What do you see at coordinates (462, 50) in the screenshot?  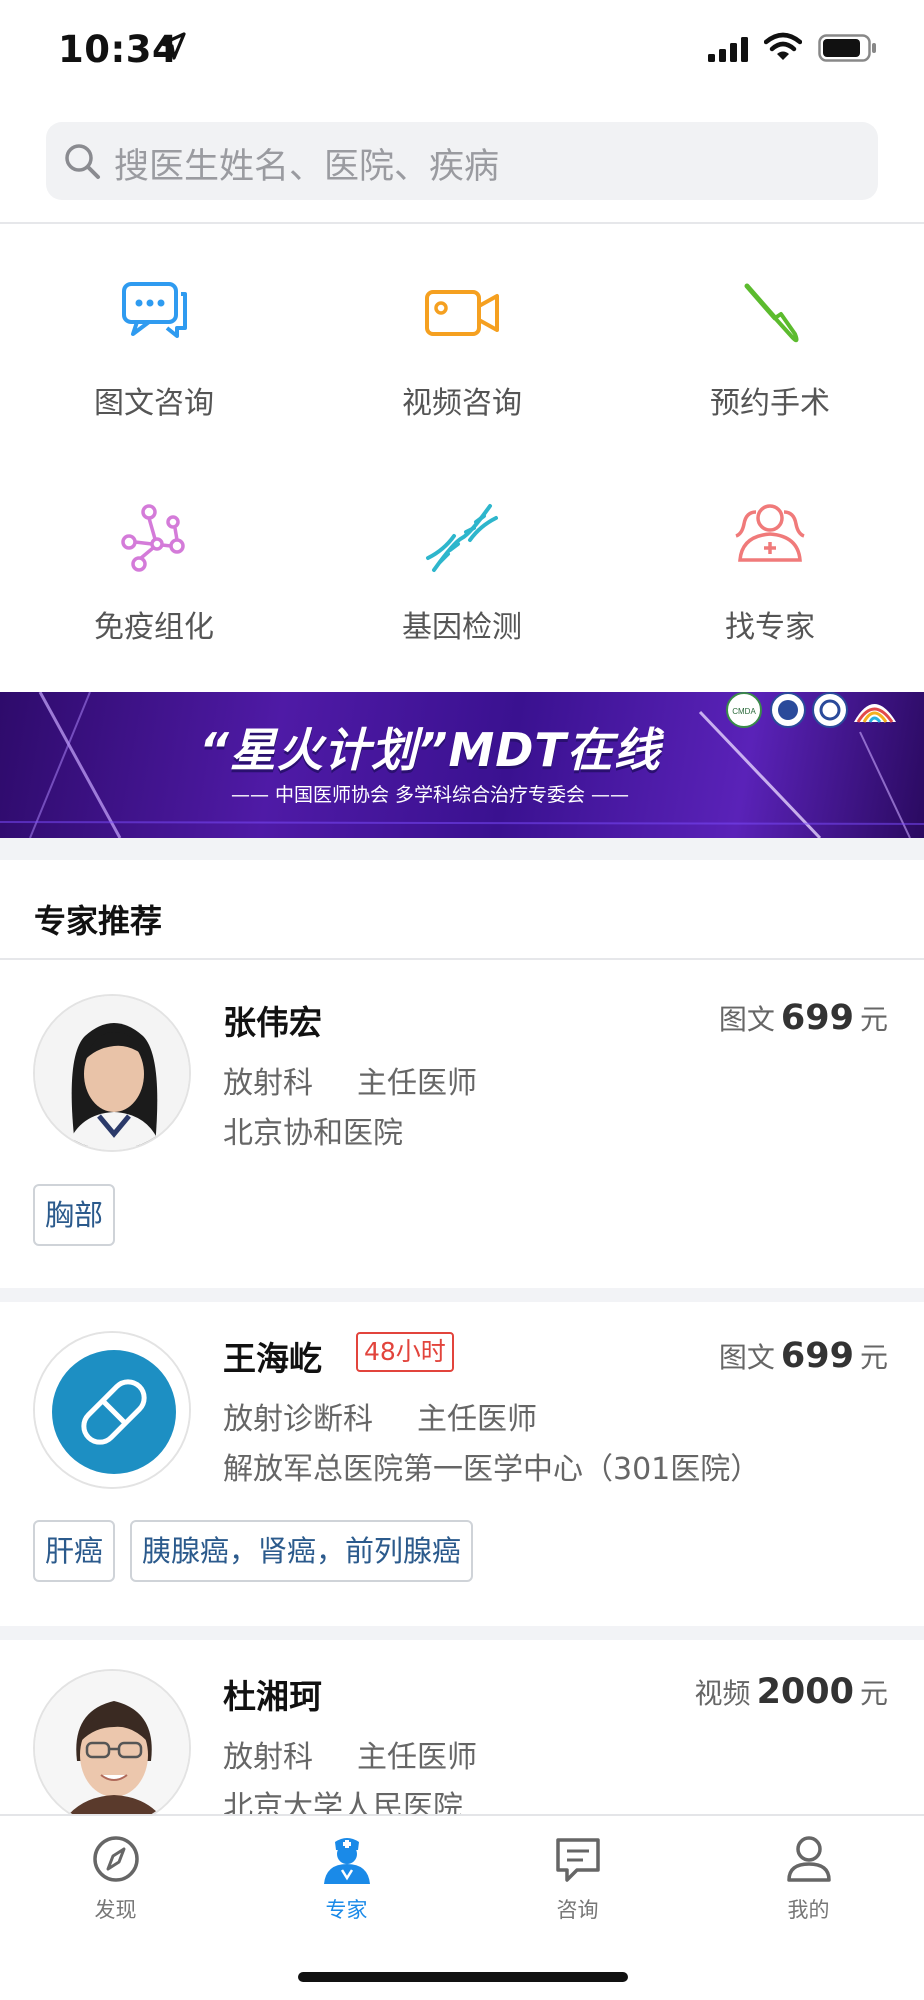 I see `status-bar: 10:34` at bounding box center [462, 50].